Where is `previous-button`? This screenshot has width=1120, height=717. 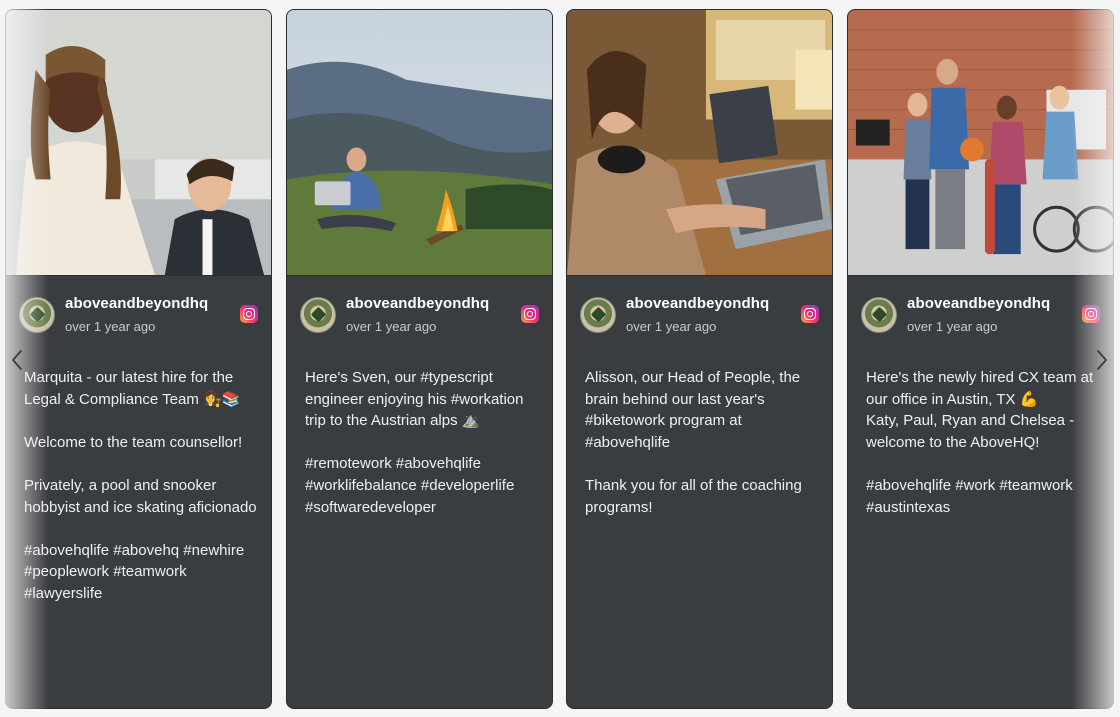 previous-button is located at coordinates (17, 360).